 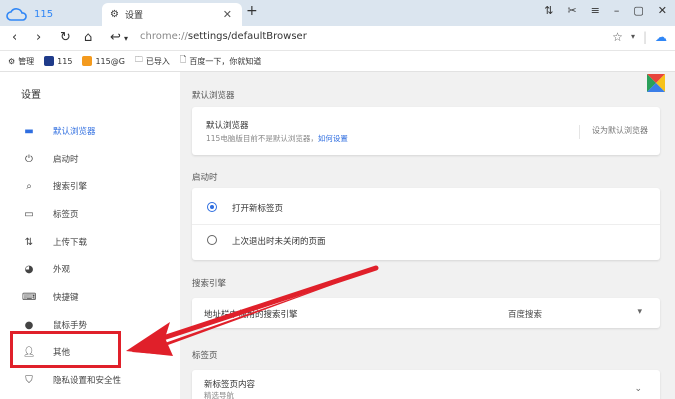 I want to click on sidebar-item-privacy: ⛉ 隐私设置和安全性, so click(x=90, y=380).